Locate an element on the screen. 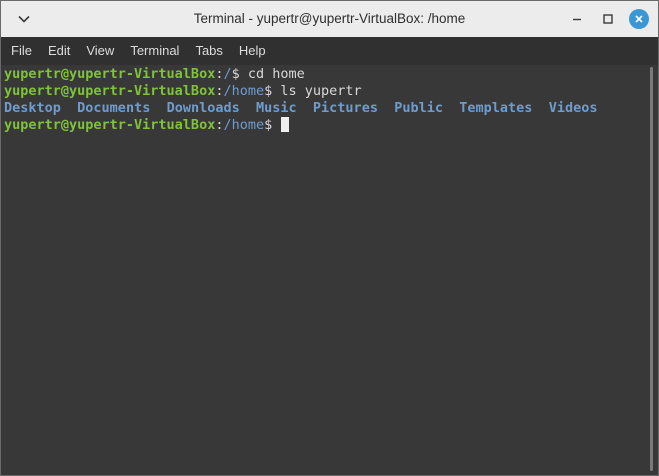 Image resolution: width=659 pixels, height=476 pixels. dir-entry-templates: Templates is located at coordinates (496, 108).